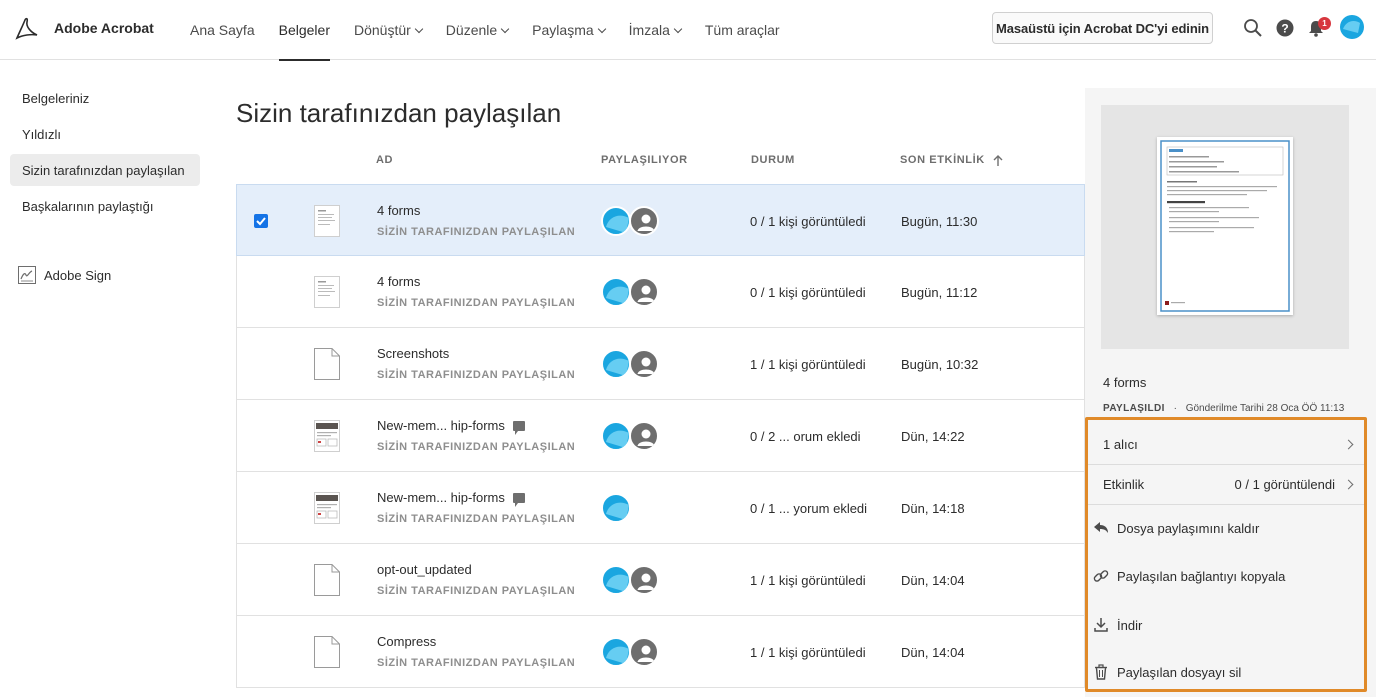  I want to click on sidebar-item-your-documents: Belgeleriniz, so click(105, 98).